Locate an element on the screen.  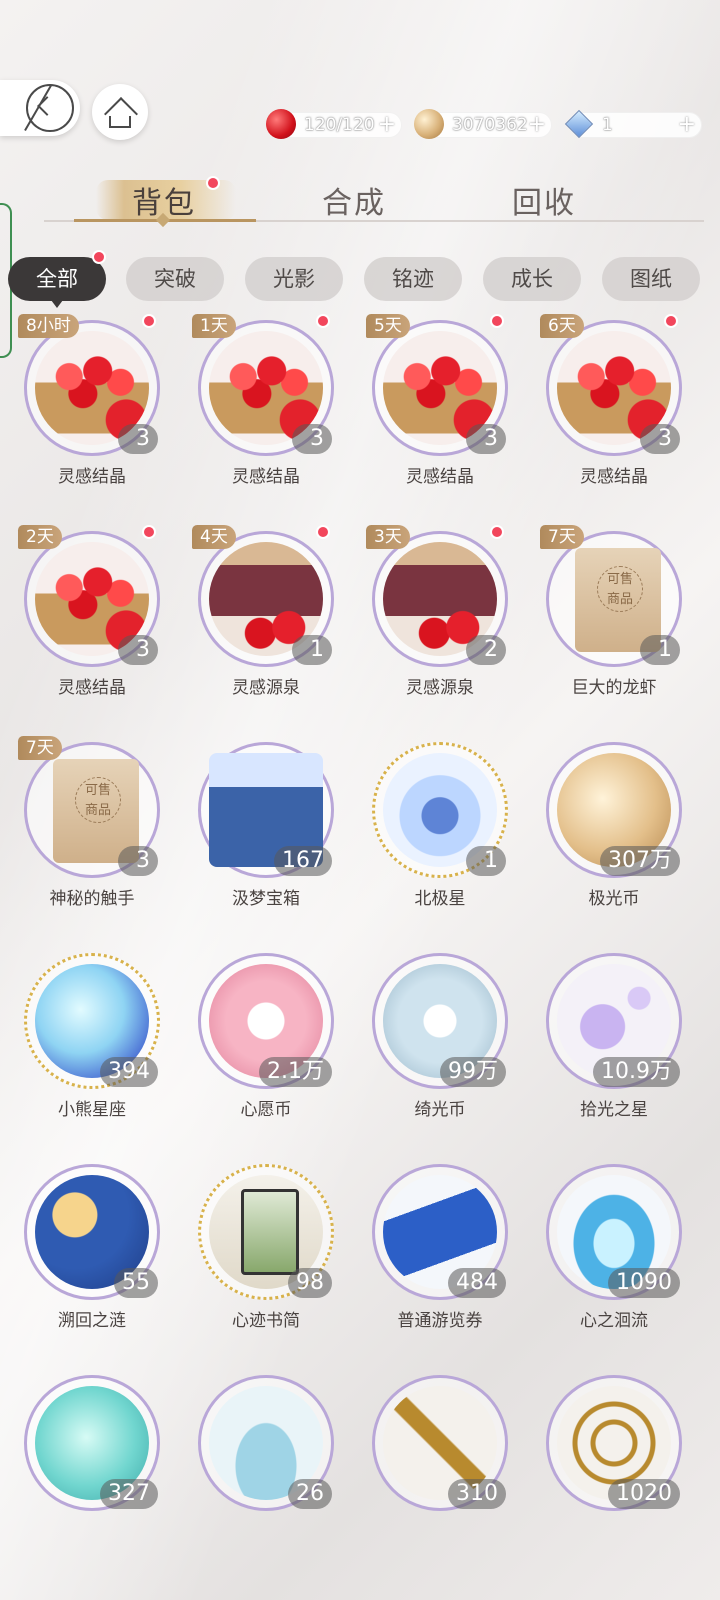
home-button is located at coordinates (120, 112).